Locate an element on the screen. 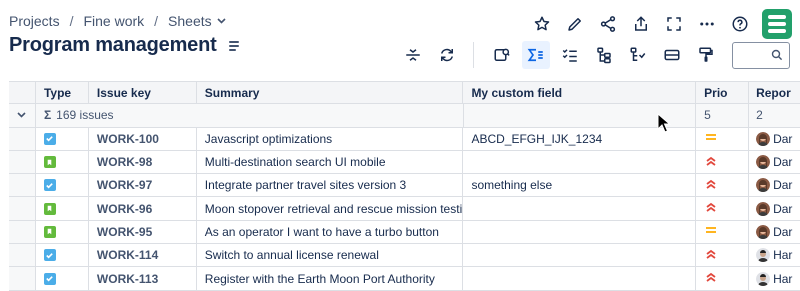  column-header-custom-field: My custom field is located at coordinates (580, 93).